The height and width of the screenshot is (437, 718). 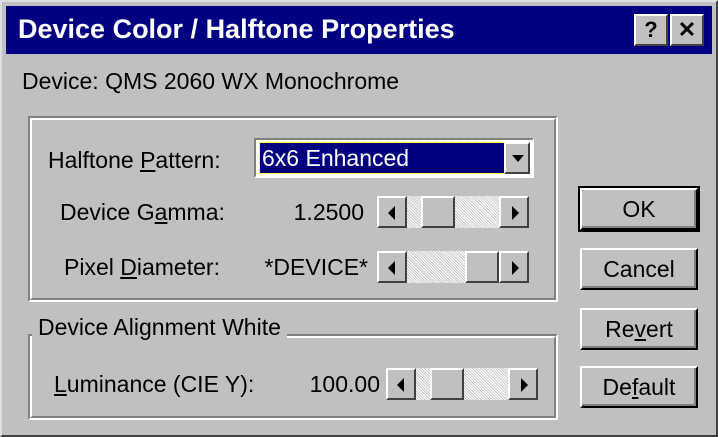 I want to click on pixel-diameter-scrollbar, so click(x=453, y=267).